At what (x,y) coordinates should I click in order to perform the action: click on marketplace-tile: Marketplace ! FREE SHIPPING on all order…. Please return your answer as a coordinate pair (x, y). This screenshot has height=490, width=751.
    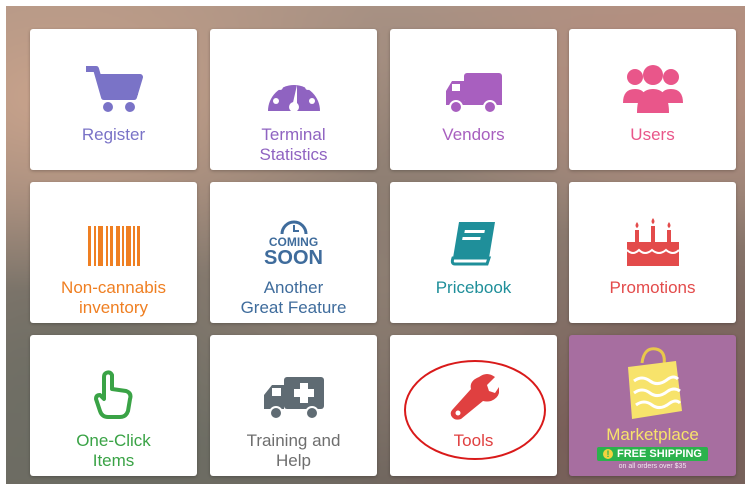
    Looking at the image, I should click on (652, 405).